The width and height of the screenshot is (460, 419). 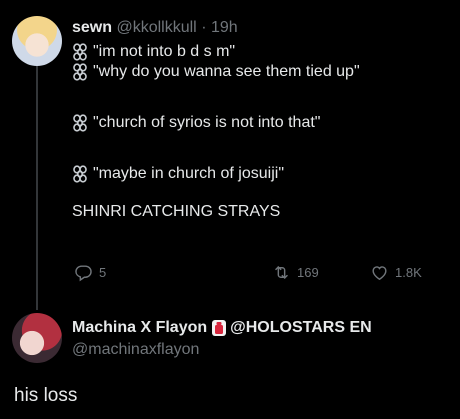 I want to click on action-bar: 5 169 1.8K, so click(x=257, y=272).